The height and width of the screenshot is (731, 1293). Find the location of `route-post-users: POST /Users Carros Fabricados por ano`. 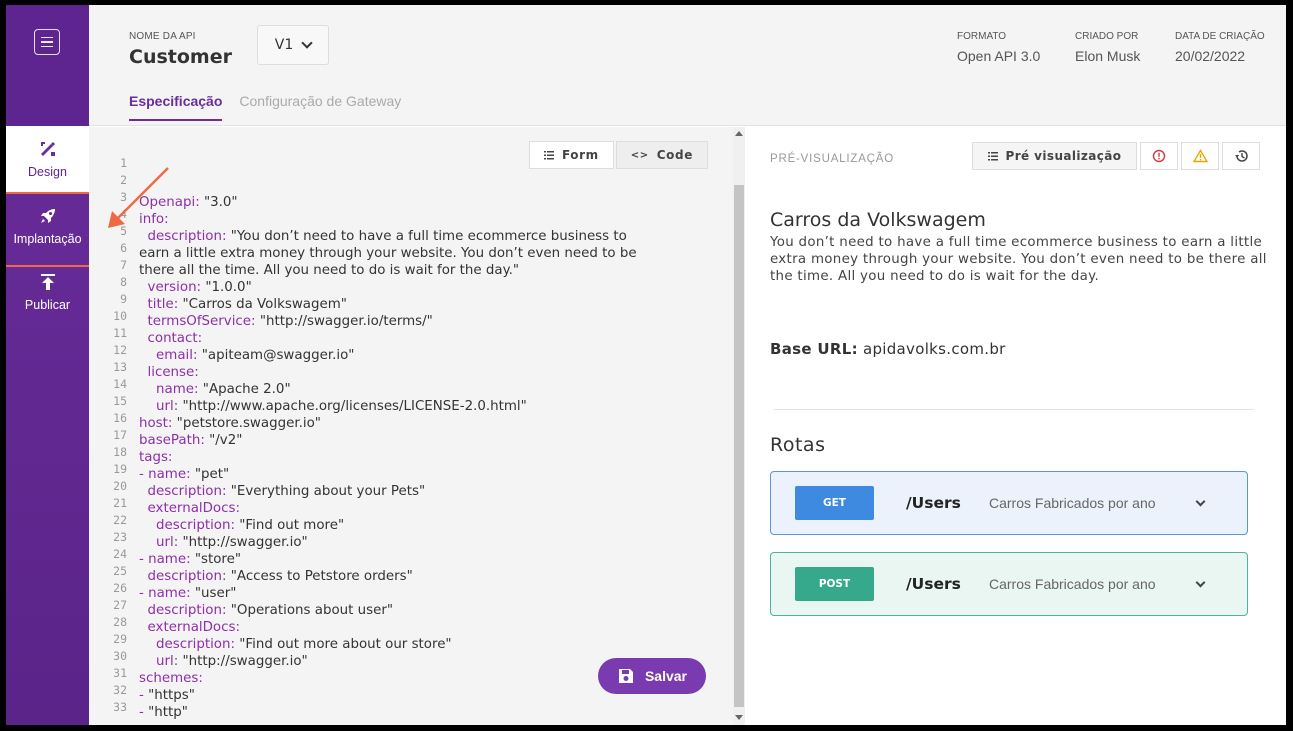

route-post-users: POST /Users Carros Fabricados por ano is located at coordinates (1009, 584).